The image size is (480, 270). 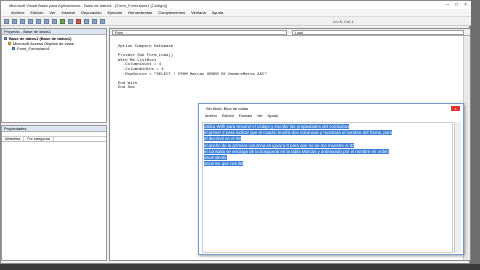 I want to click on minimize-icon: –, so click(x=447, y=5).